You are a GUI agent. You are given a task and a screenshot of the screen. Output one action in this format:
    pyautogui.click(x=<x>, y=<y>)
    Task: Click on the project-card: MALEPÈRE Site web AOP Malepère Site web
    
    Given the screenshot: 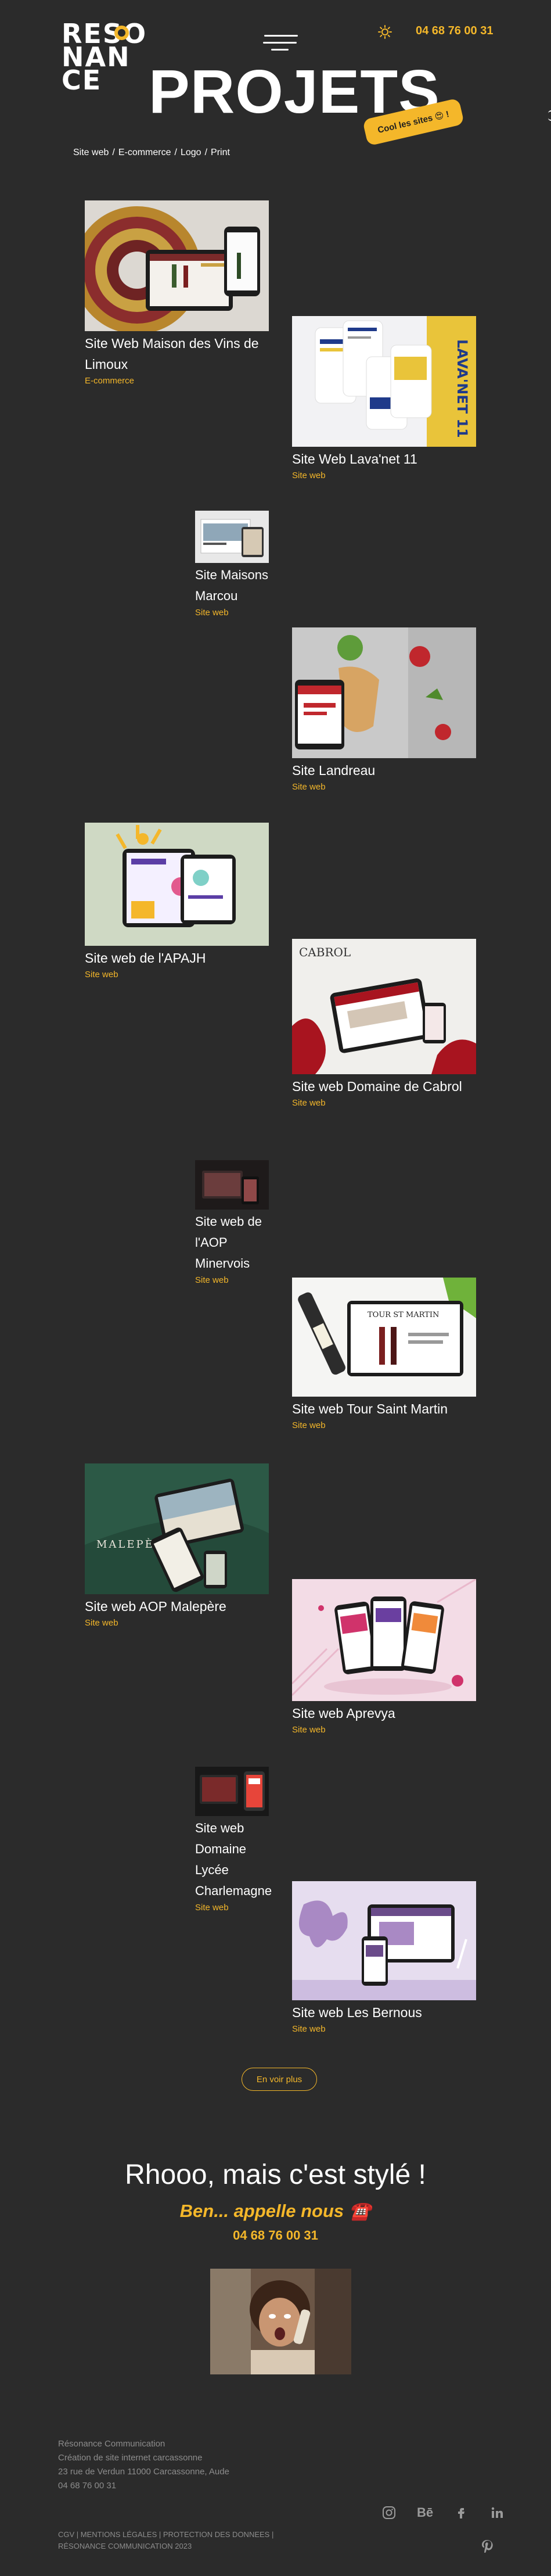 What is the action you would take?
    pyautogui.click(x=177, y=1545)
    